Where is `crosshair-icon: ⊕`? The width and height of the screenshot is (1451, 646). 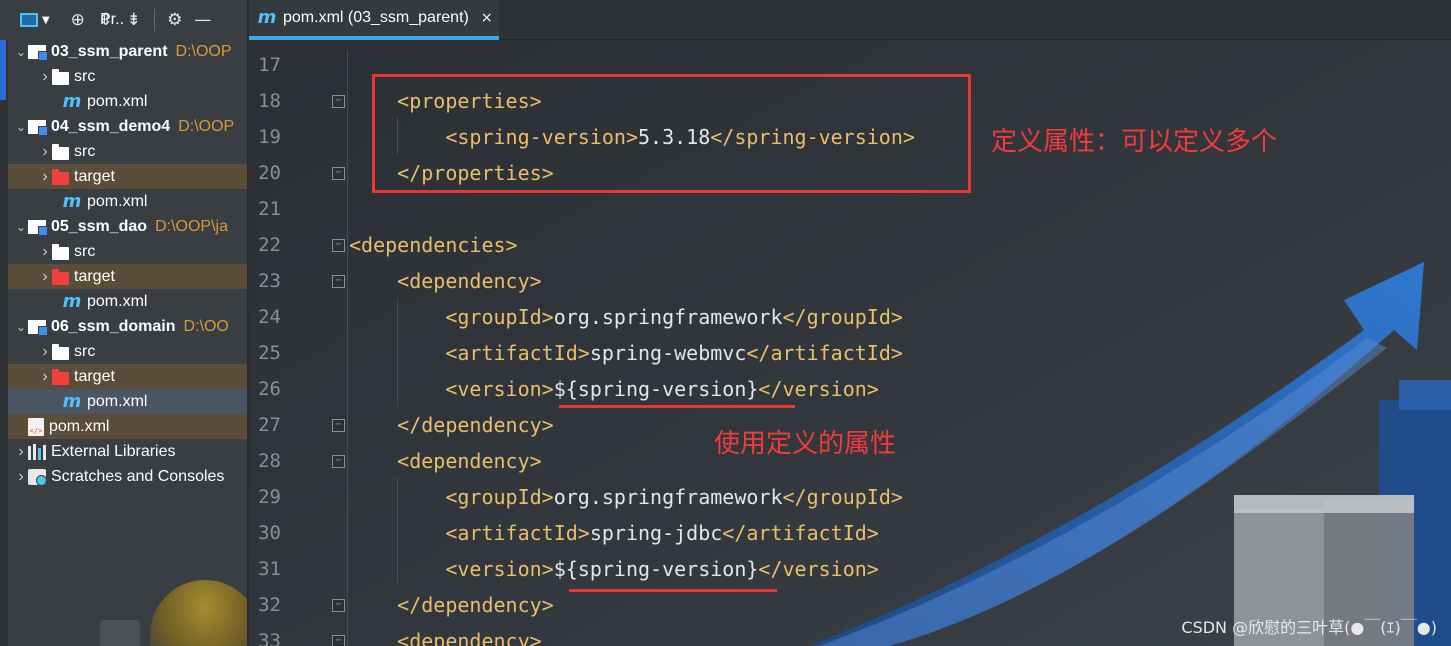
crosshair-icon: ⊕ is located at coordinates (78, 20).